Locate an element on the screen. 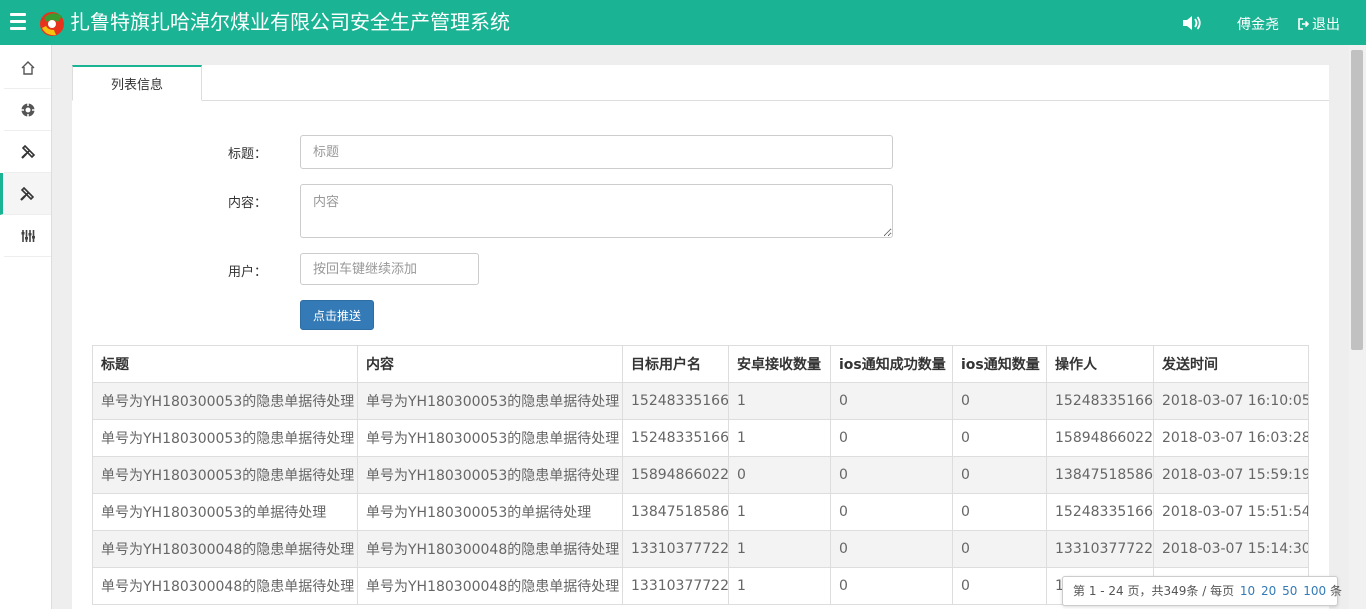 This screenshot has height=609, width=1366. logout-button: 退出 is located at coordinates (1319, 24).